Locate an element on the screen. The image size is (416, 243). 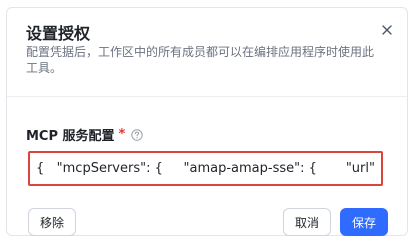
remove-button: 移除 is located at coordinates (52, 222).